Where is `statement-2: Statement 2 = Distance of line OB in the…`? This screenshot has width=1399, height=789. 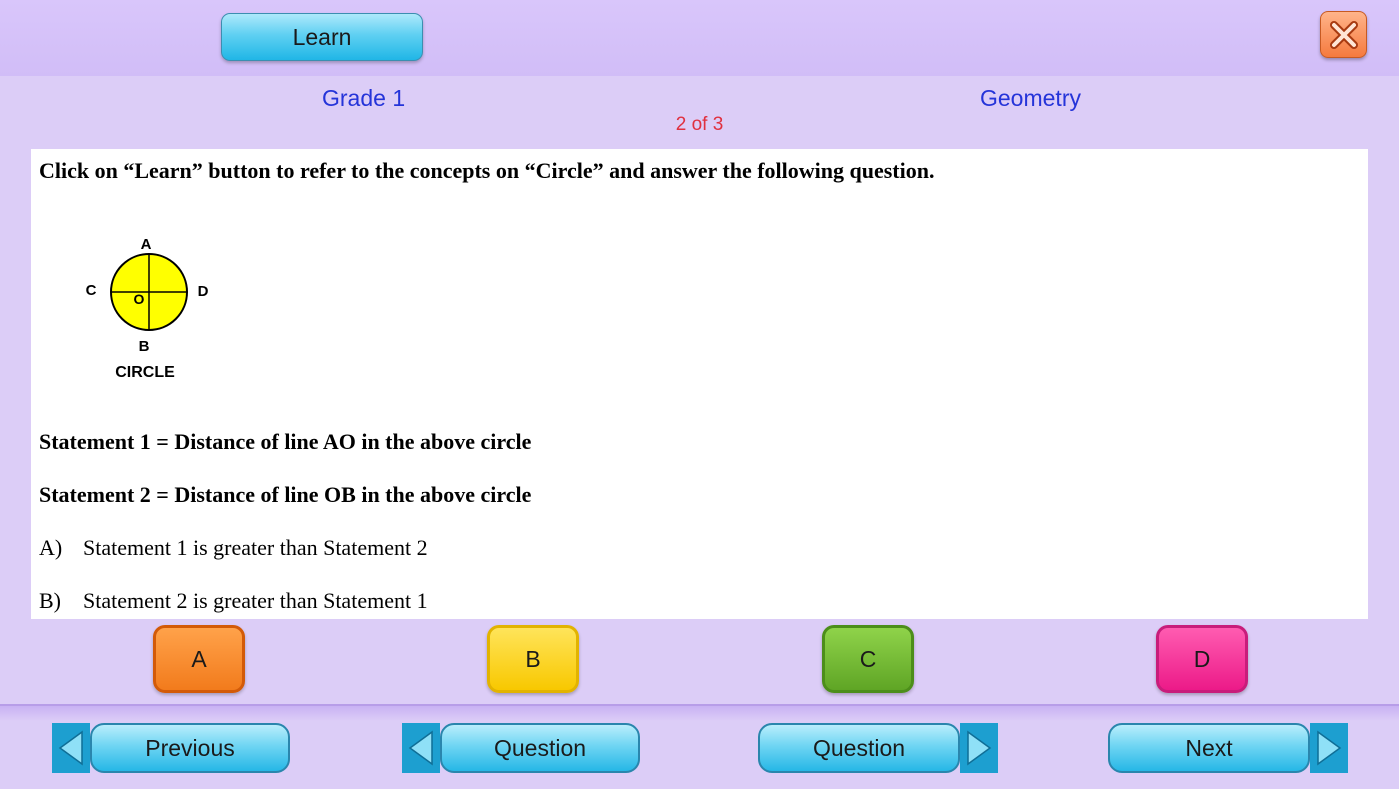 statement-2: Statement 2 = Distance of line OB in the… is located at coordinates (285, 494).